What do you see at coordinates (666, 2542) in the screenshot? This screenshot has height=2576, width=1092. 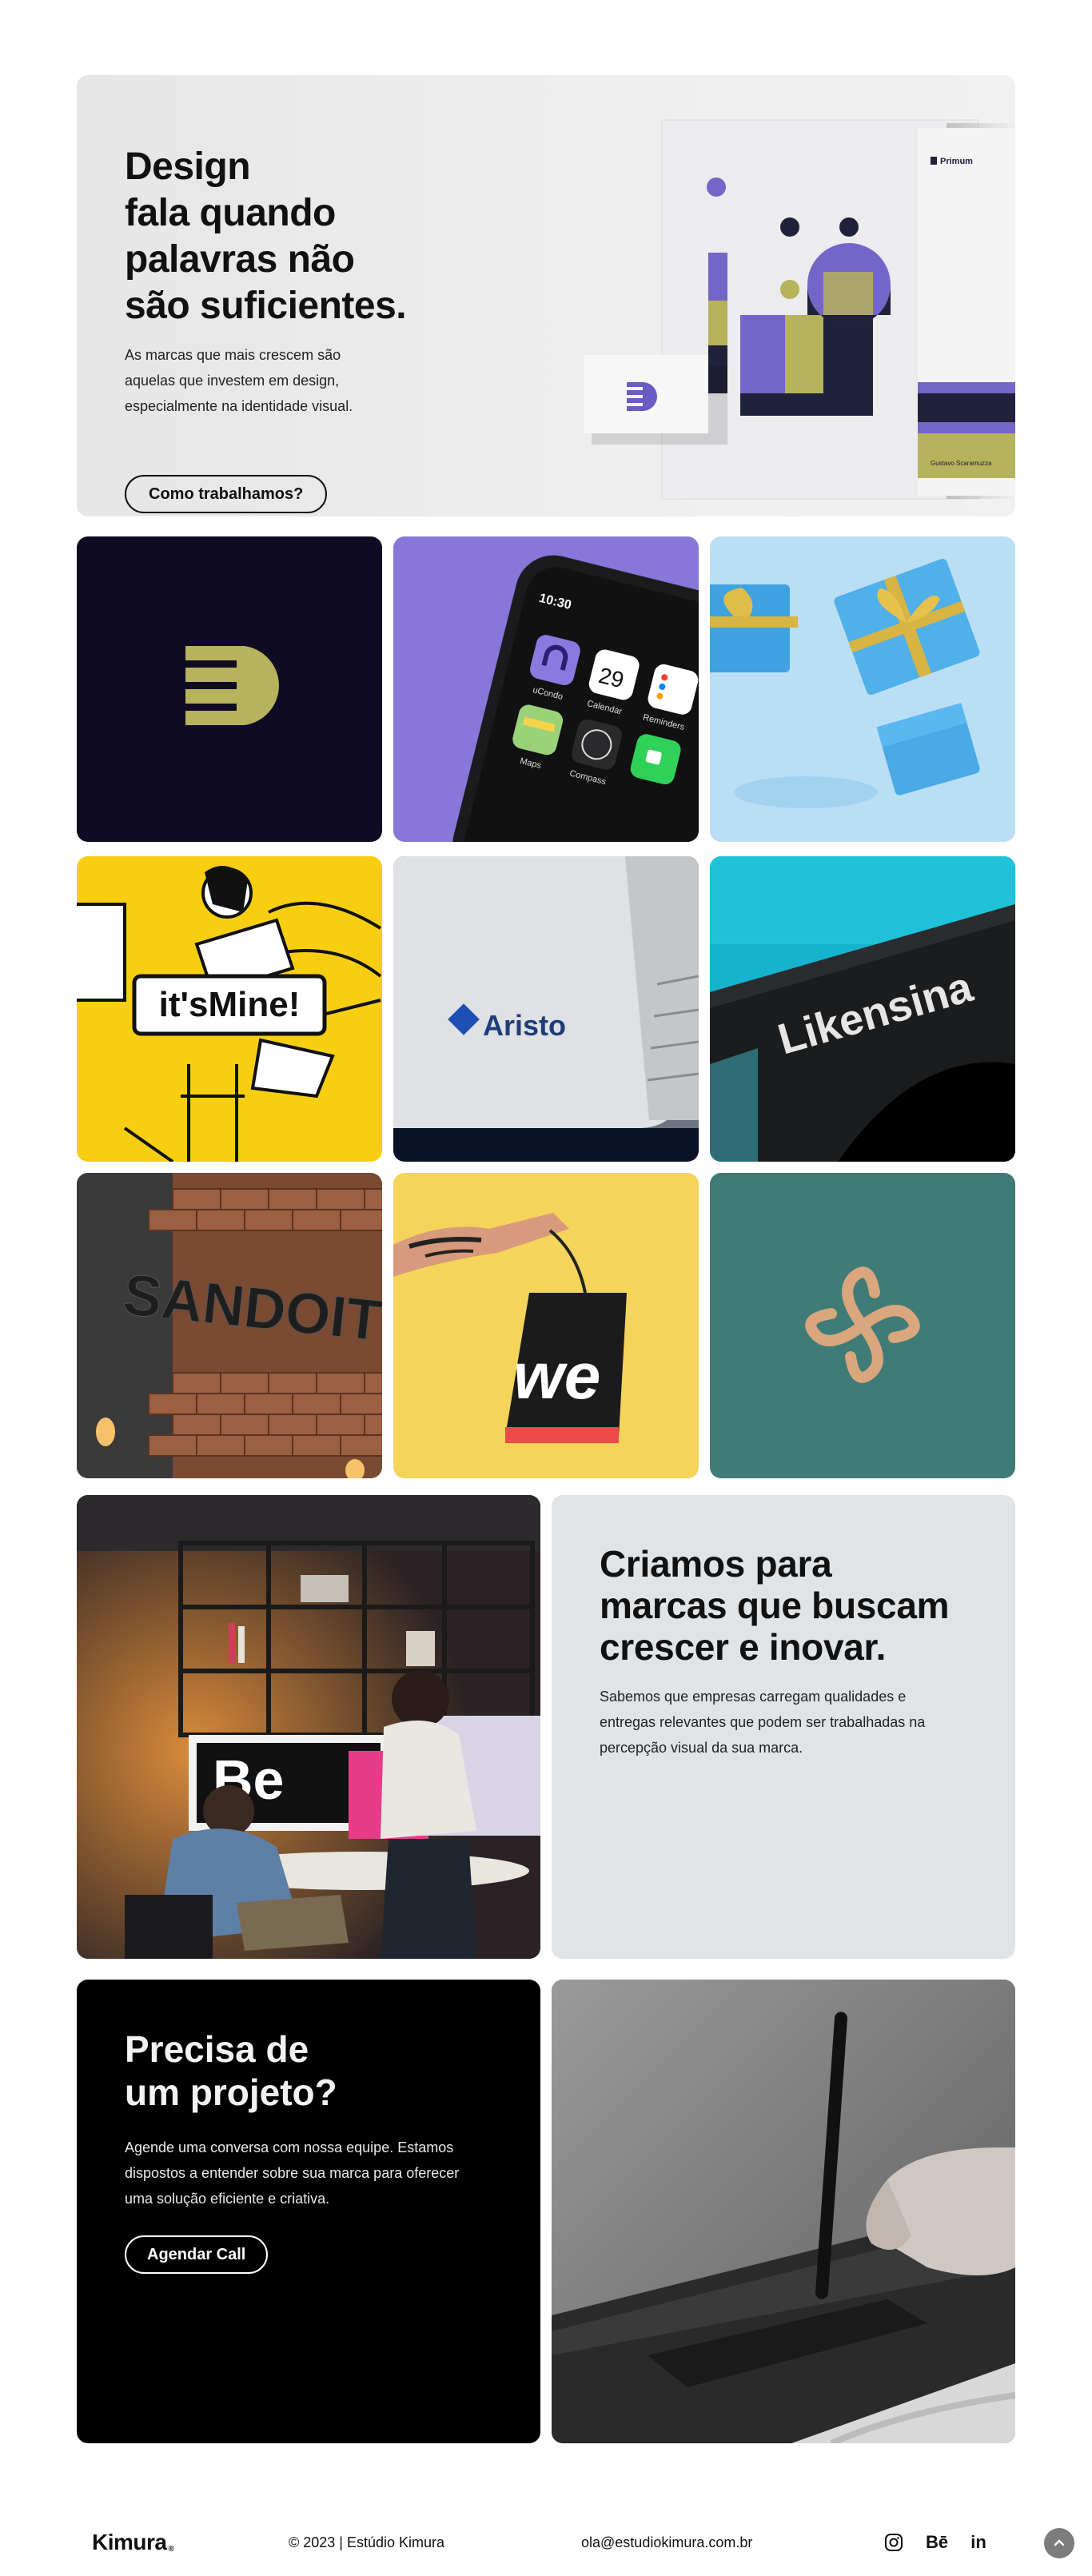 I see `contact-email-link: ola@estudiokimura.com.br` at bounding box center [666, 2542].